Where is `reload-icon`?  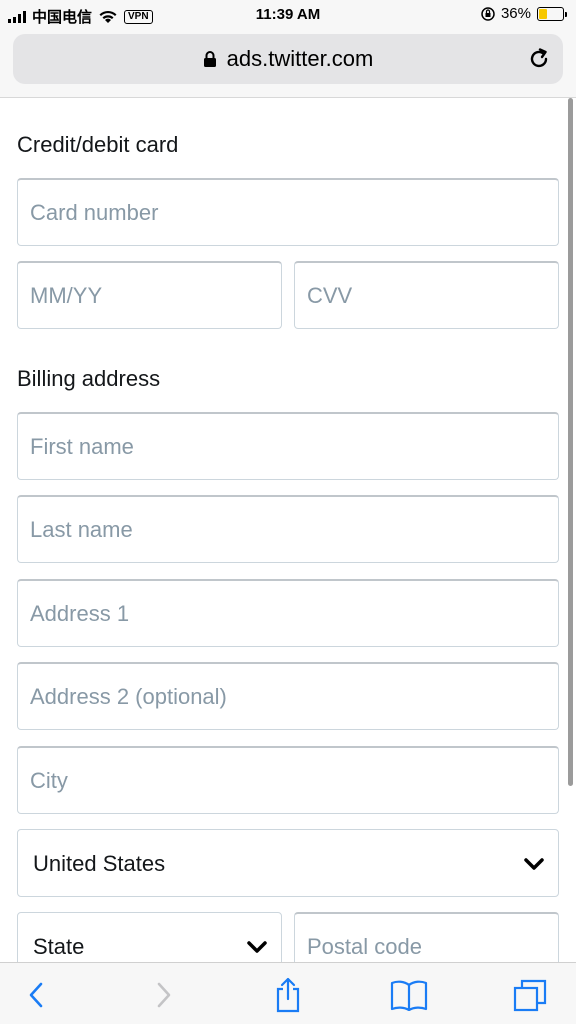 reload-icon is located at coordinates (539, 59).